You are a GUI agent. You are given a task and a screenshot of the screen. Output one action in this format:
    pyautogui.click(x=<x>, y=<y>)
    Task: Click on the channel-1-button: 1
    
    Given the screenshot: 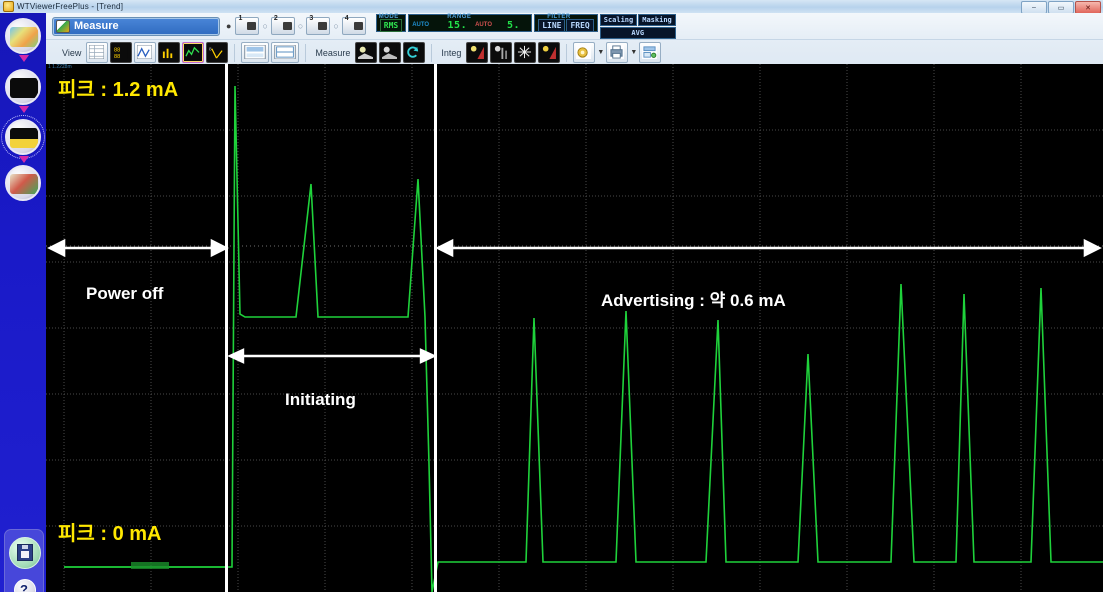 What is the action you would take?
    pyautogui.click(x=247, y=25)
    